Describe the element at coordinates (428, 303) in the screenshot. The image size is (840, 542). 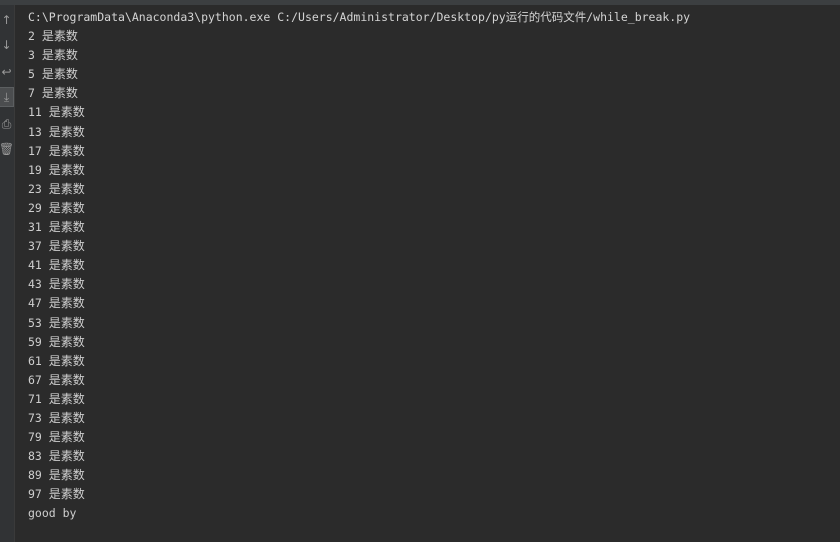
I see `output-line: 47 是素数` at that location.